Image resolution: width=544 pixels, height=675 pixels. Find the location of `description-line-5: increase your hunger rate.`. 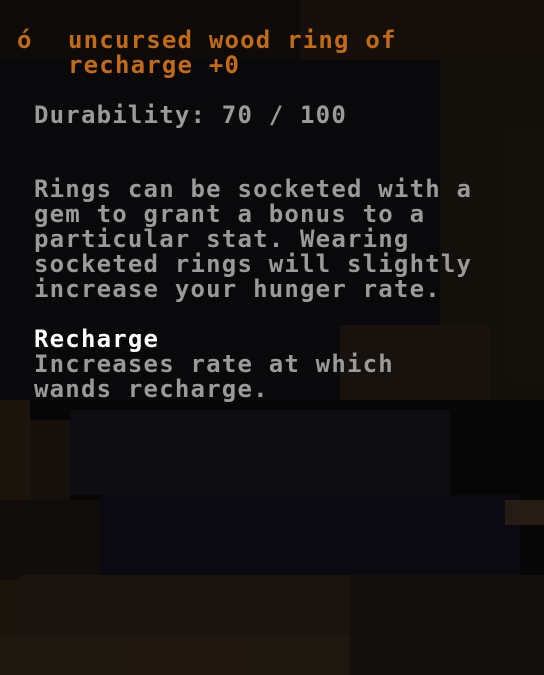

description-line-5: increase your hunger rate. is located at coordinates (237, 289).